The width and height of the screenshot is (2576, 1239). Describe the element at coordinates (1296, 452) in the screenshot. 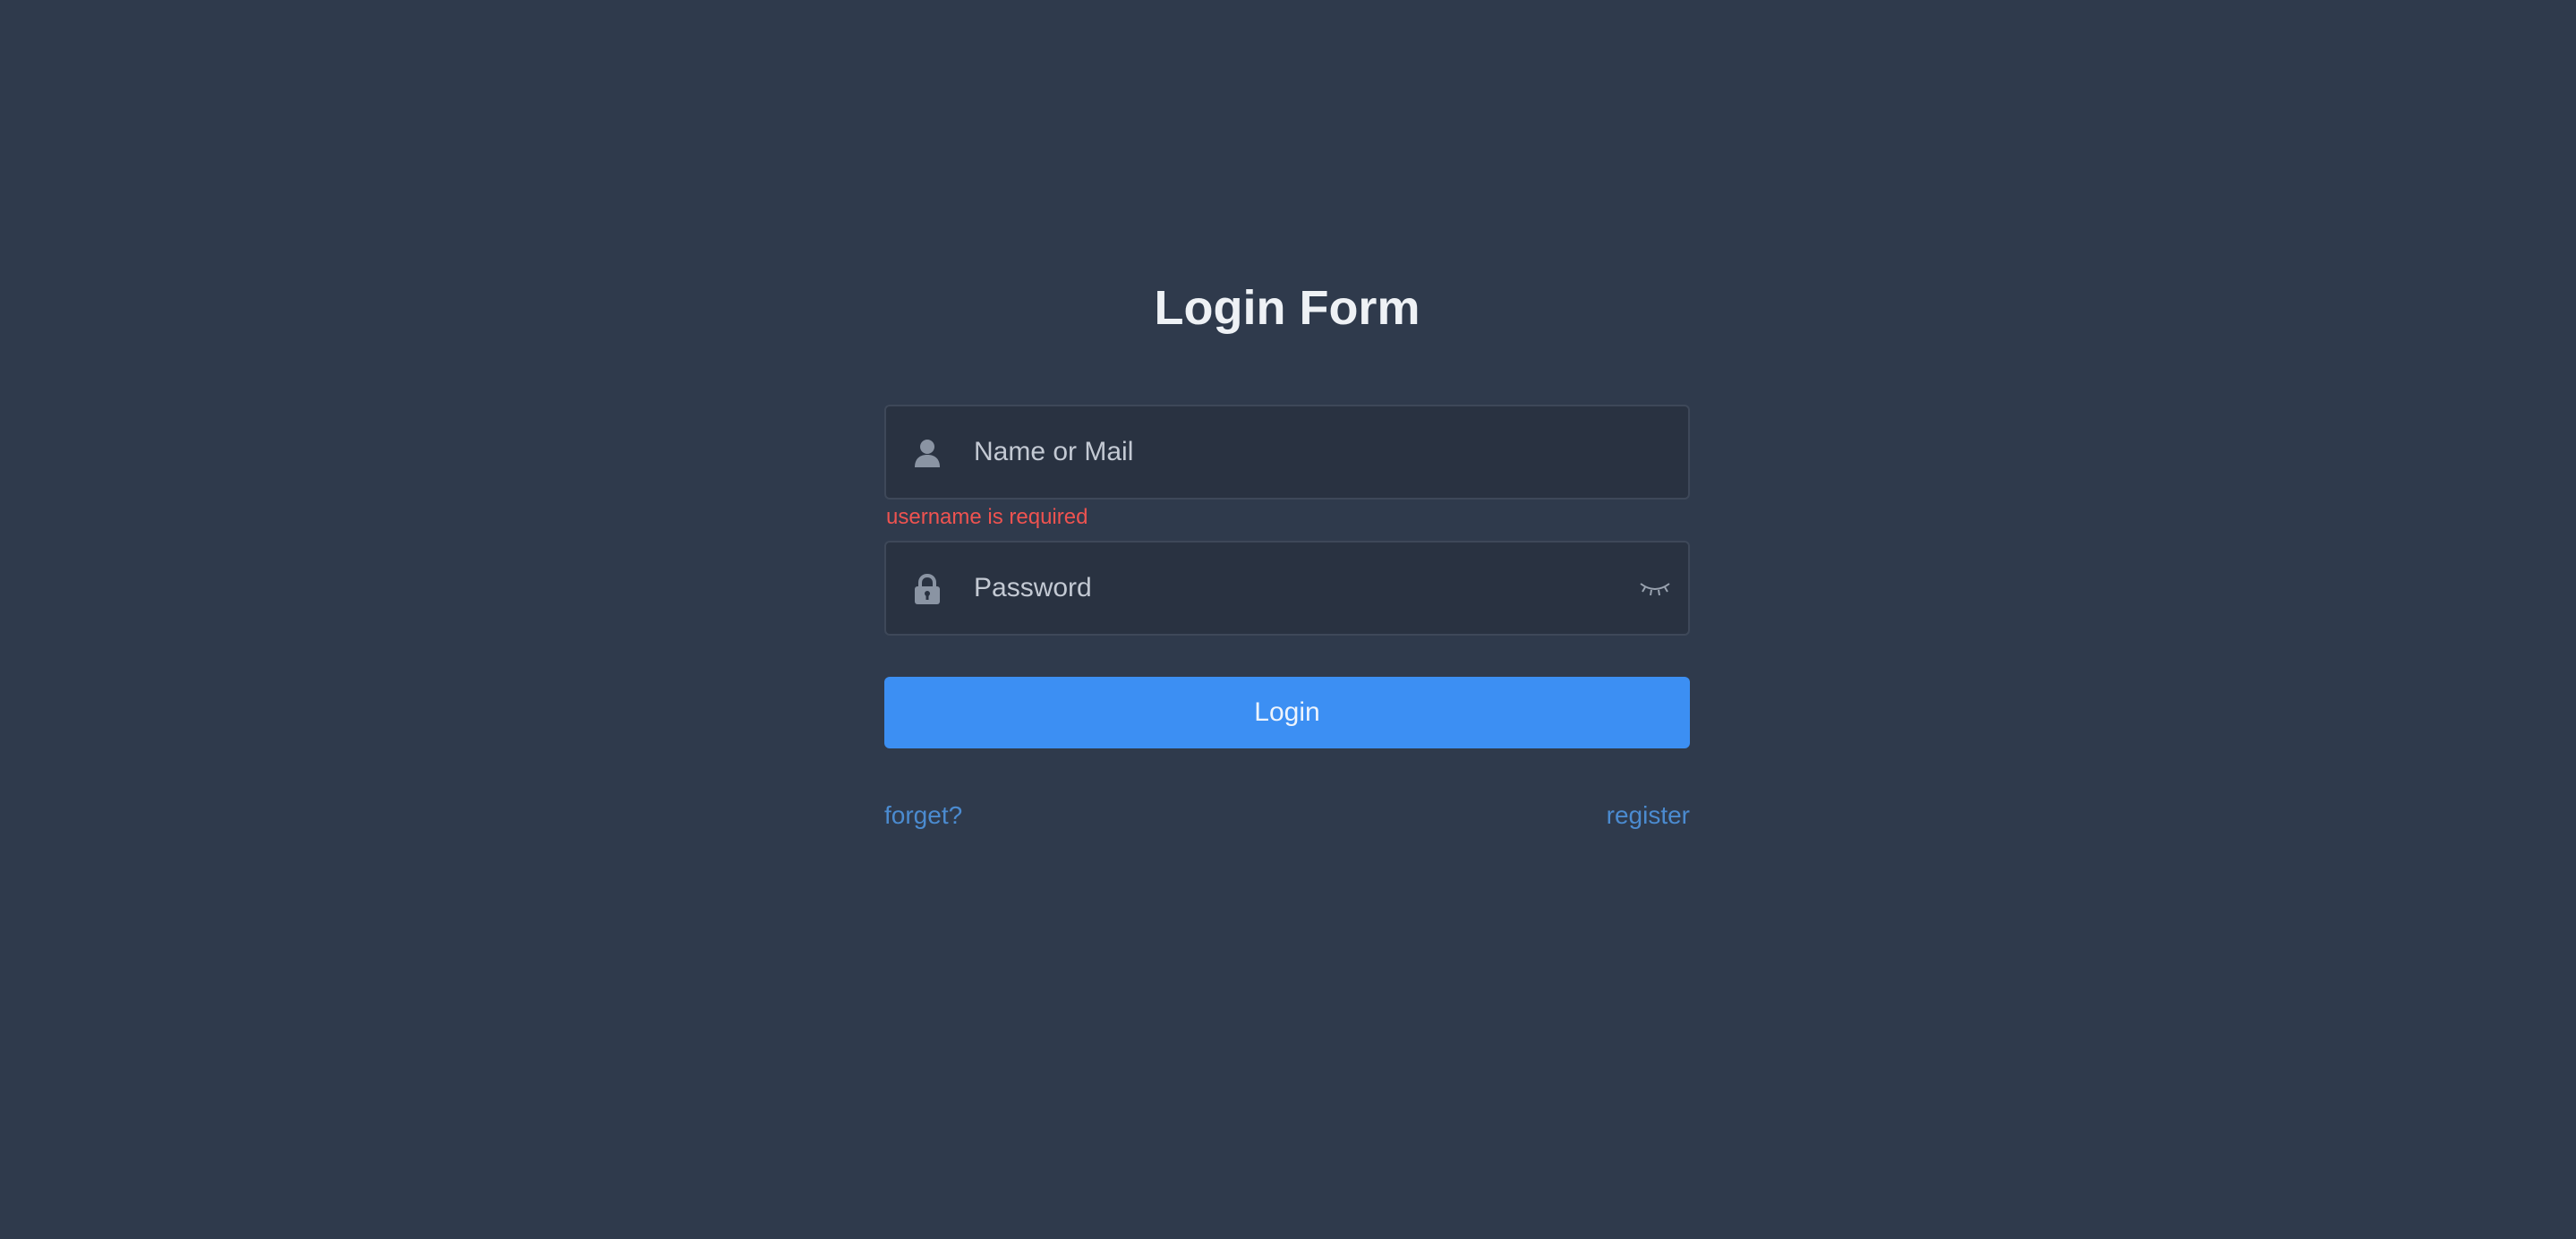

I see `username-input` at that location.